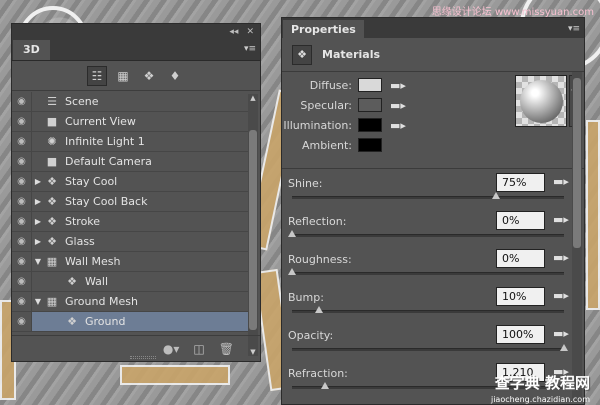 The width and height of the screenshot is (600, 405). I want to click on scene-row-7: ◉ ▶ ❖ Glass, so click(130, 242).